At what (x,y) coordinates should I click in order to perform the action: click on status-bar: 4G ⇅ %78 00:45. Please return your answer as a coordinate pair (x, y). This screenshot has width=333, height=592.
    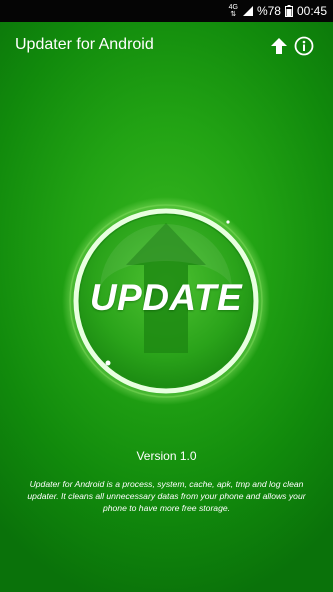
    Looking at the image, I should click on (166, 11).